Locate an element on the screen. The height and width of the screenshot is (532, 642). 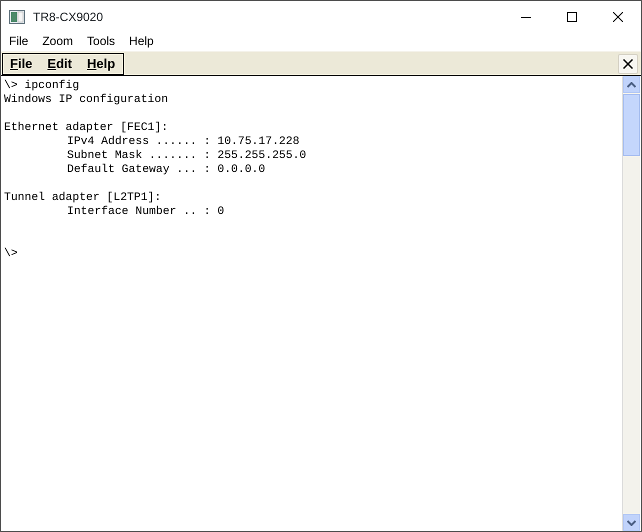
window-title: TR8-CX9020 is located at coordinates (68, 17).